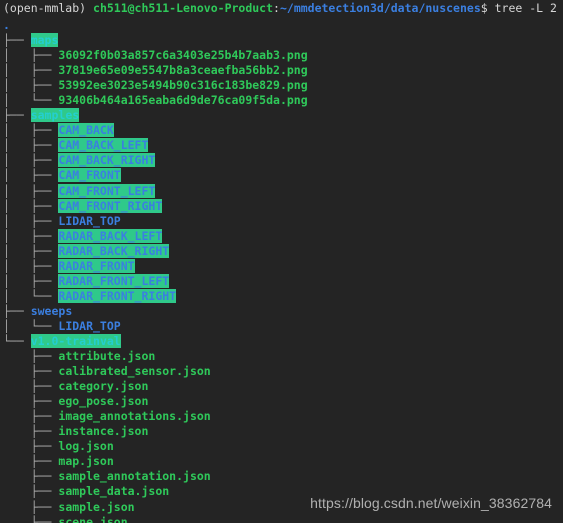 This screenshot has width=563, height=523. Describe the element at coordinates (525, 8) in the screenshot. I see `typed-command: tree -L 2` at that location.